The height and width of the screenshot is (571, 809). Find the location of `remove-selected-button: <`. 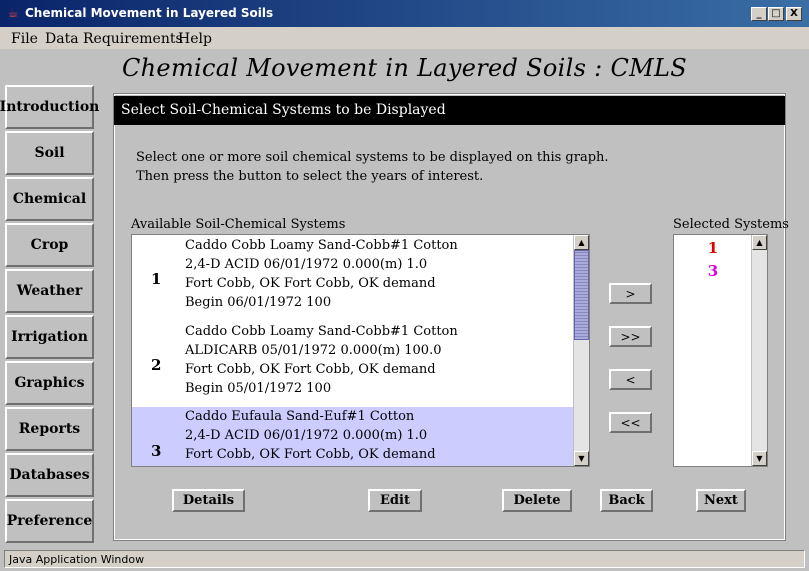

remove-selected-button: < is located at coordinates (630, 379).